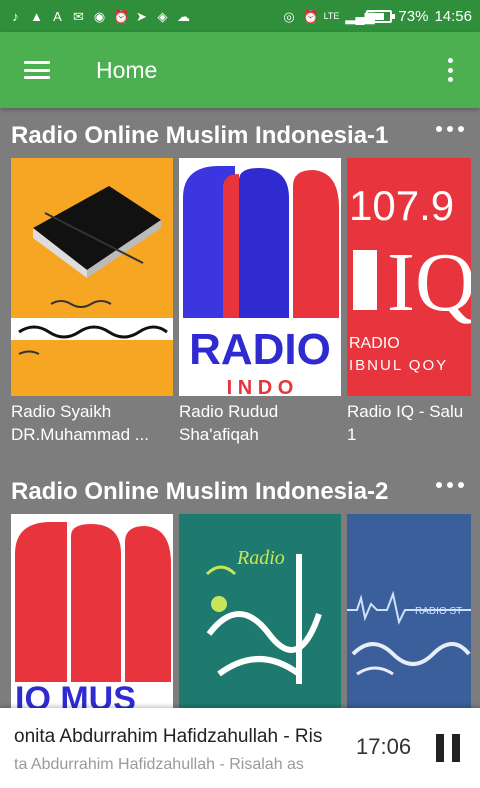  Describe the element at coordinates (405, 411) in the screenshot. I see `station-name: Radio IQ - Salu` at that location.